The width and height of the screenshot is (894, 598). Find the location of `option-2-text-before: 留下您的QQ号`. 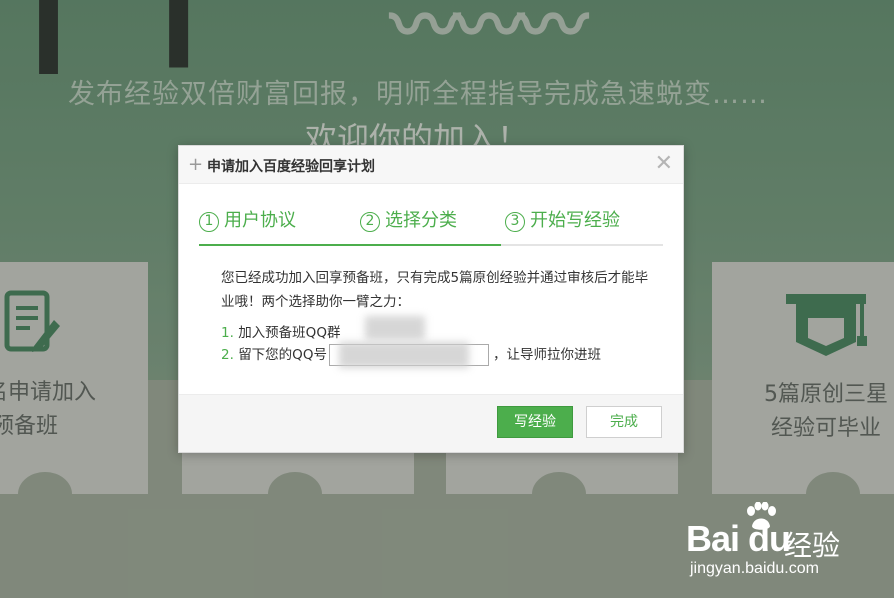

option-2-text-before: 留下您的QQ号 is located at coordinates (282, 355).